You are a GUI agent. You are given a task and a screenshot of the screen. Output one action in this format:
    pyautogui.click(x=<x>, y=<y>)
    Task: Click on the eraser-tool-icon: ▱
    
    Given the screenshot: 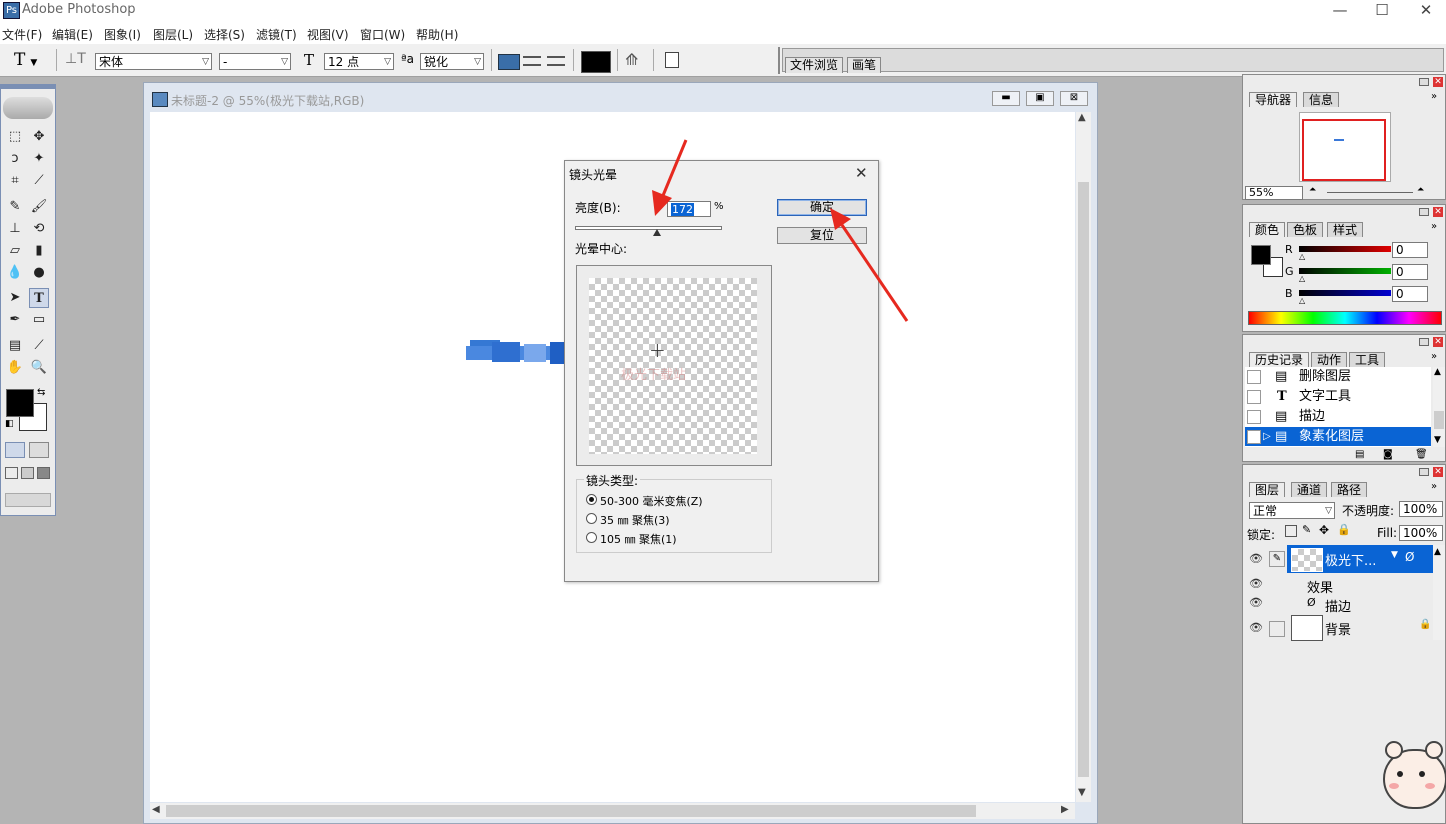 What is the action you would take?
    pyautogui.click(x=15, y=251)
    